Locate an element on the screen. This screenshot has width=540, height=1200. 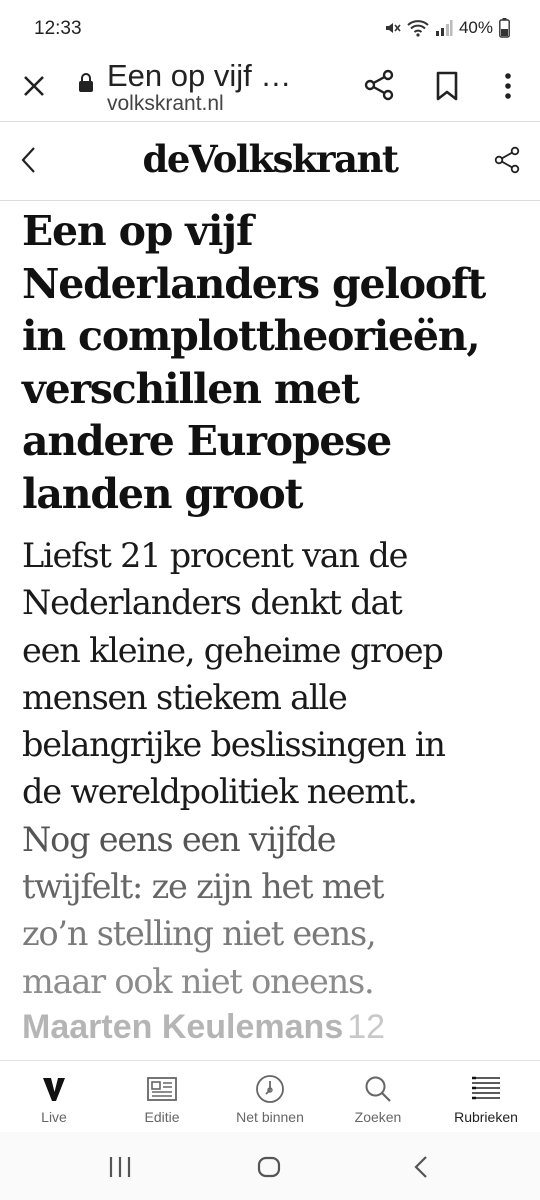
recent-apps-icon is located at coordinates (120, 1167).